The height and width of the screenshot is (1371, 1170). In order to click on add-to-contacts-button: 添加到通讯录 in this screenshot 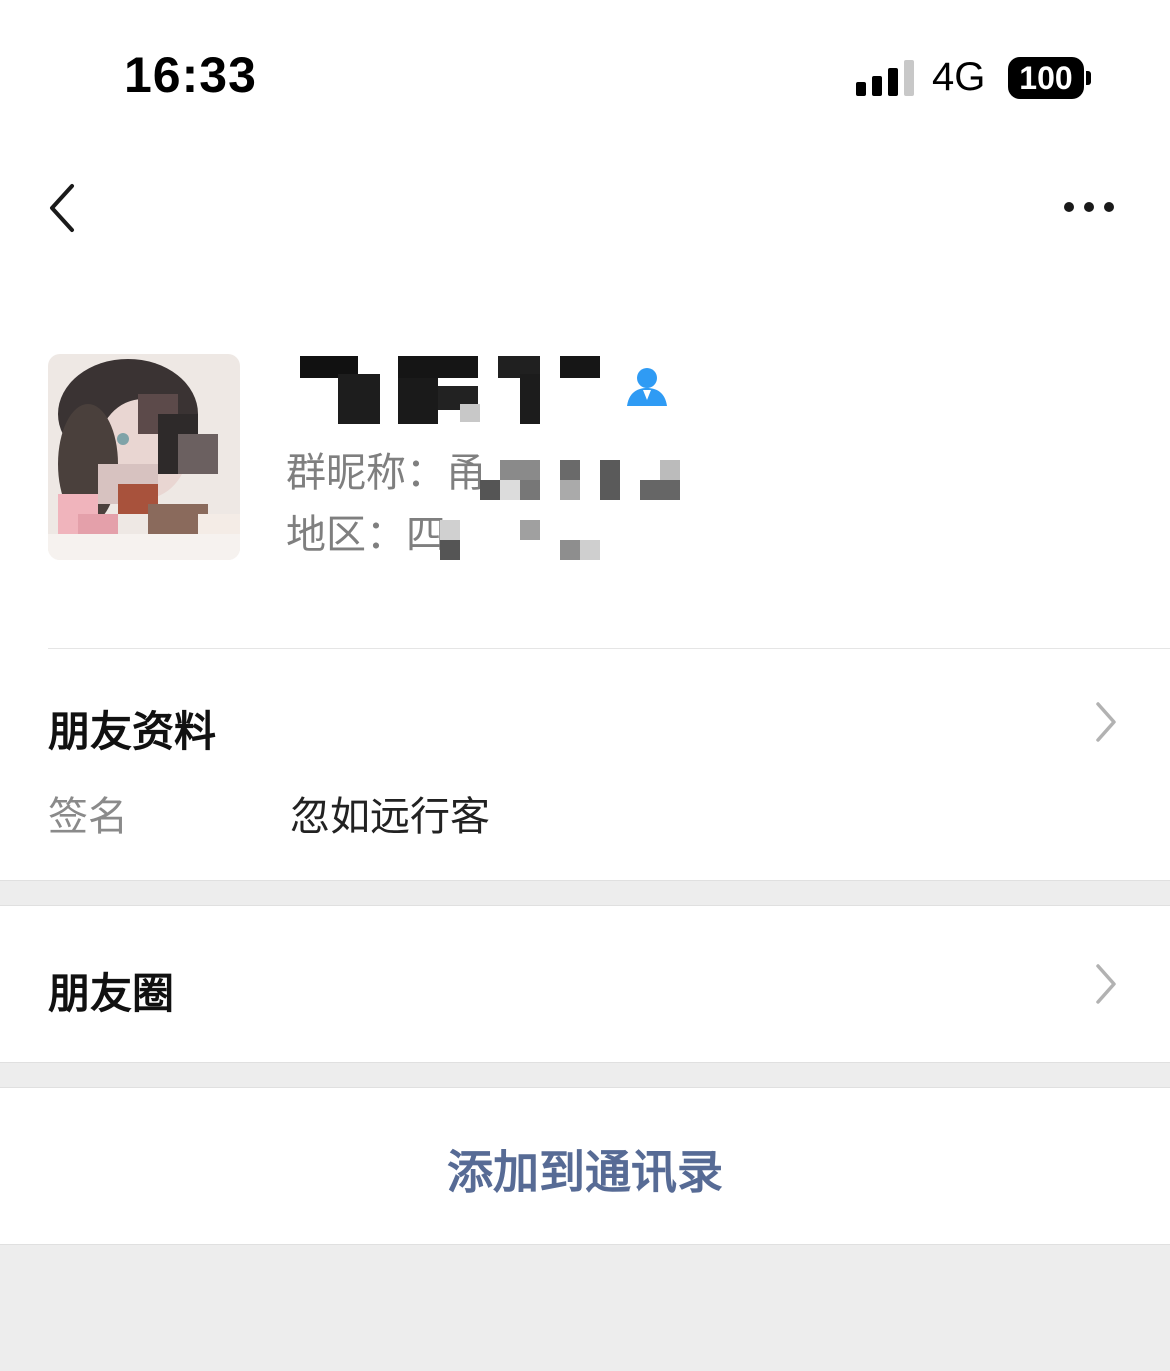, I will do `click(585, 1166)`.